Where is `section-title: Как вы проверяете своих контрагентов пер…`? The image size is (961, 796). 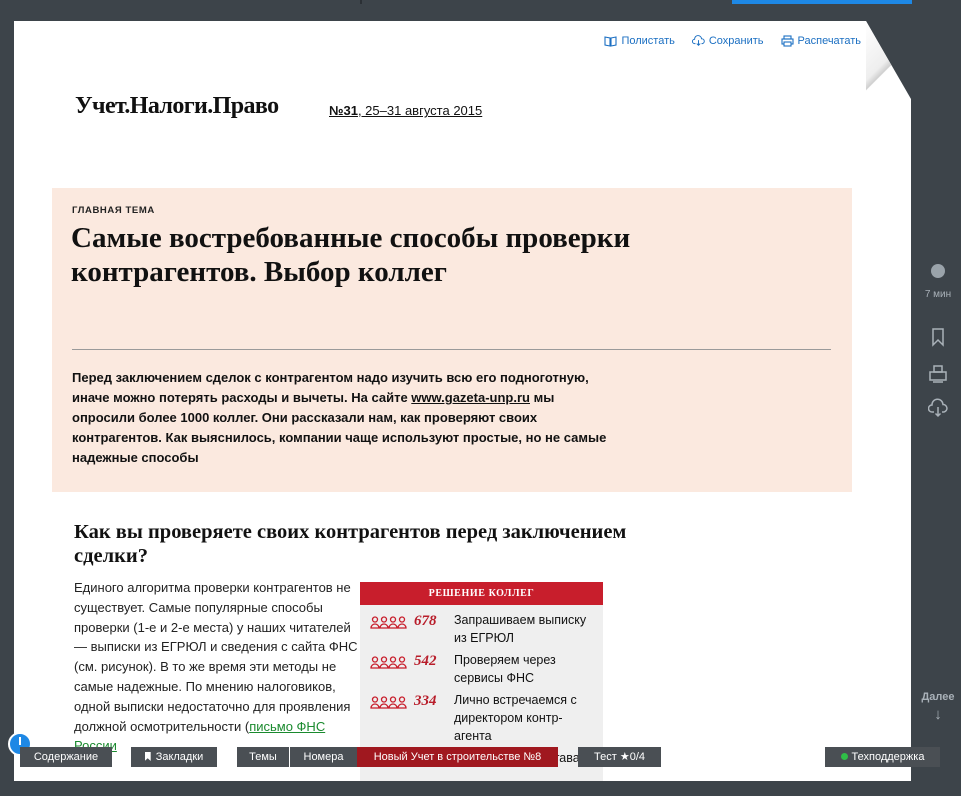
section-title: Как вы проверяете своих контрагентов пер… is located at coordinates (350, 544).